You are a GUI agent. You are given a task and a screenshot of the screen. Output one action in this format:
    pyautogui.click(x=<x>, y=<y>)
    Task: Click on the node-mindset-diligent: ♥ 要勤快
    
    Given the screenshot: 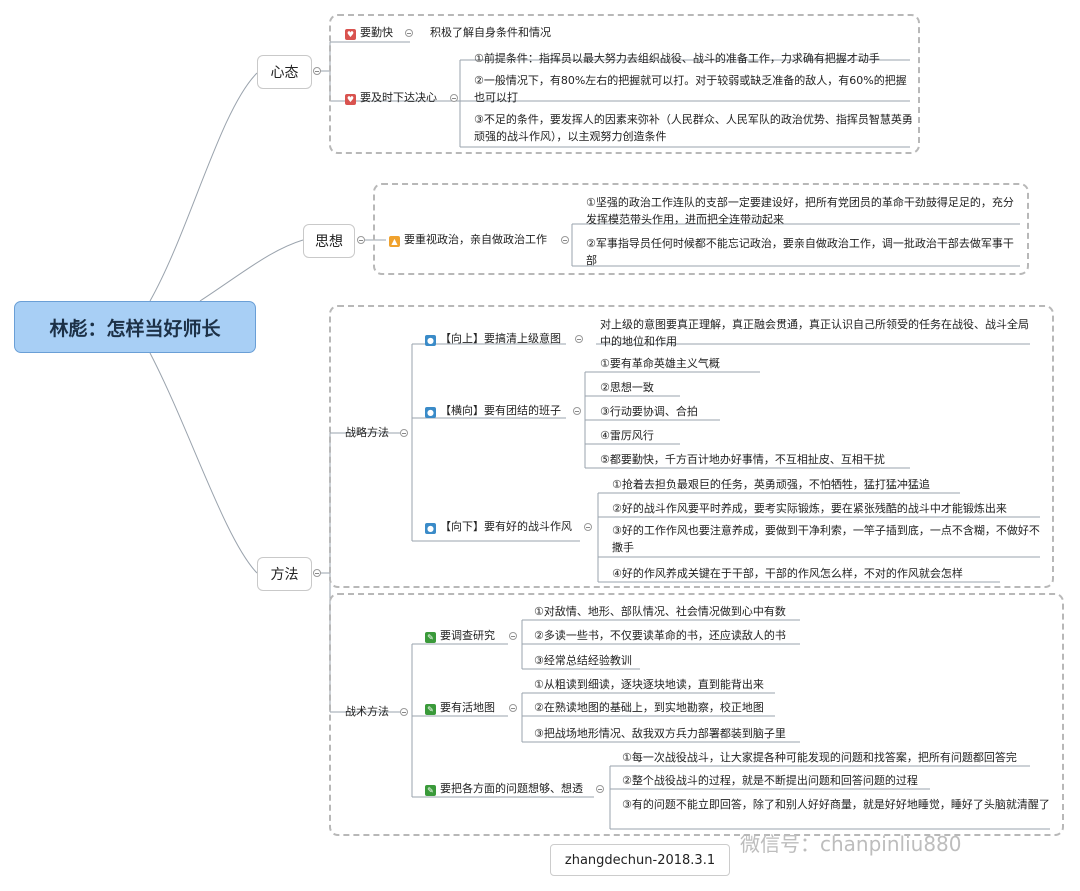 What is the action you would take?
    pyautogui.click(x=369, y=32)
    